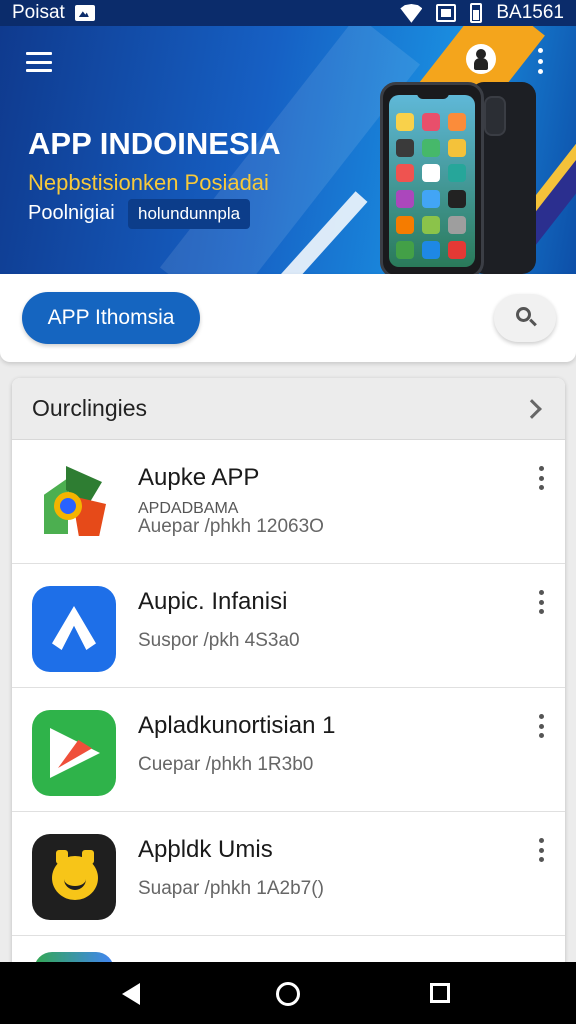  Describe the element at coordinates (432, 178) in the screenshot. I see `phone-illustration` at that location.